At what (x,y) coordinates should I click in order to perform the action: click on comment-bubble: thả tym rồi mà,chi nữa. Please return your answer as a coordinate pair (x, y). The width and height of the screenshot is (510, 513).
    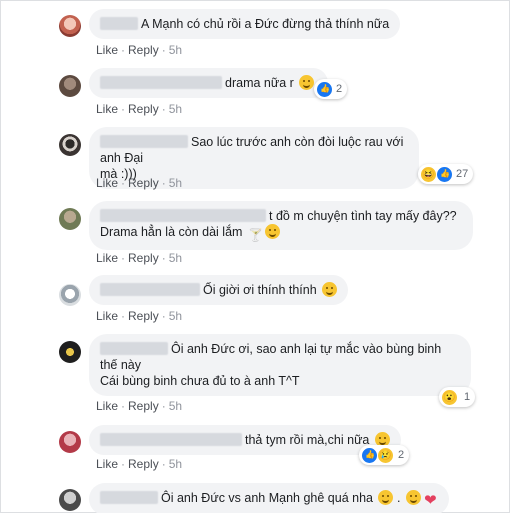
    Looking at the image, I should click on (245, 440).